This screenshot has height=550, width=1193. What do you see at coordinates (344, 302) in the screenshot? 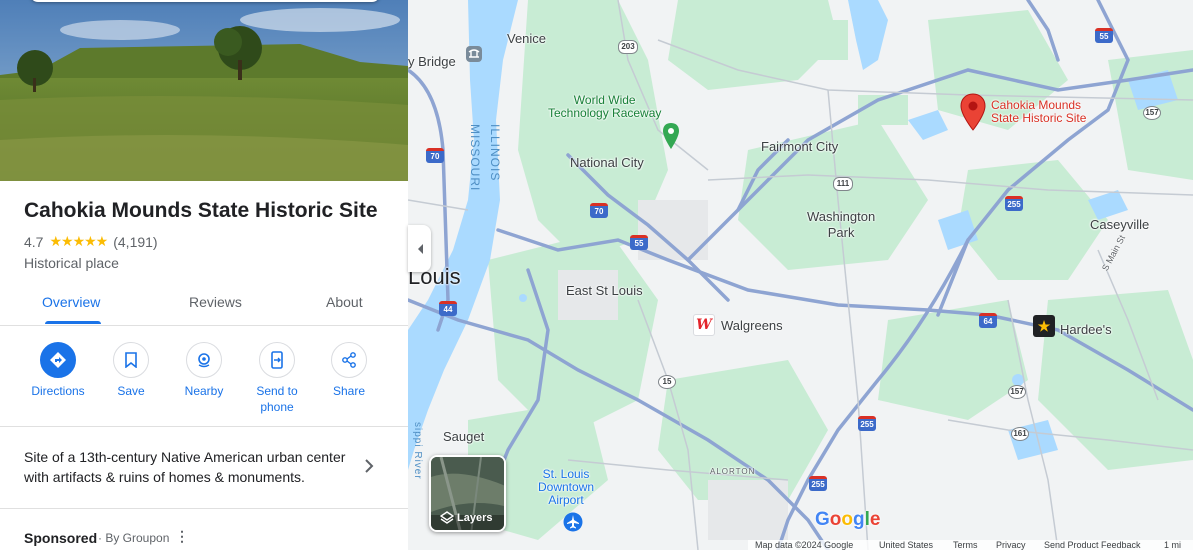
I see `tab-about: About` at bounding box center [344, 302].